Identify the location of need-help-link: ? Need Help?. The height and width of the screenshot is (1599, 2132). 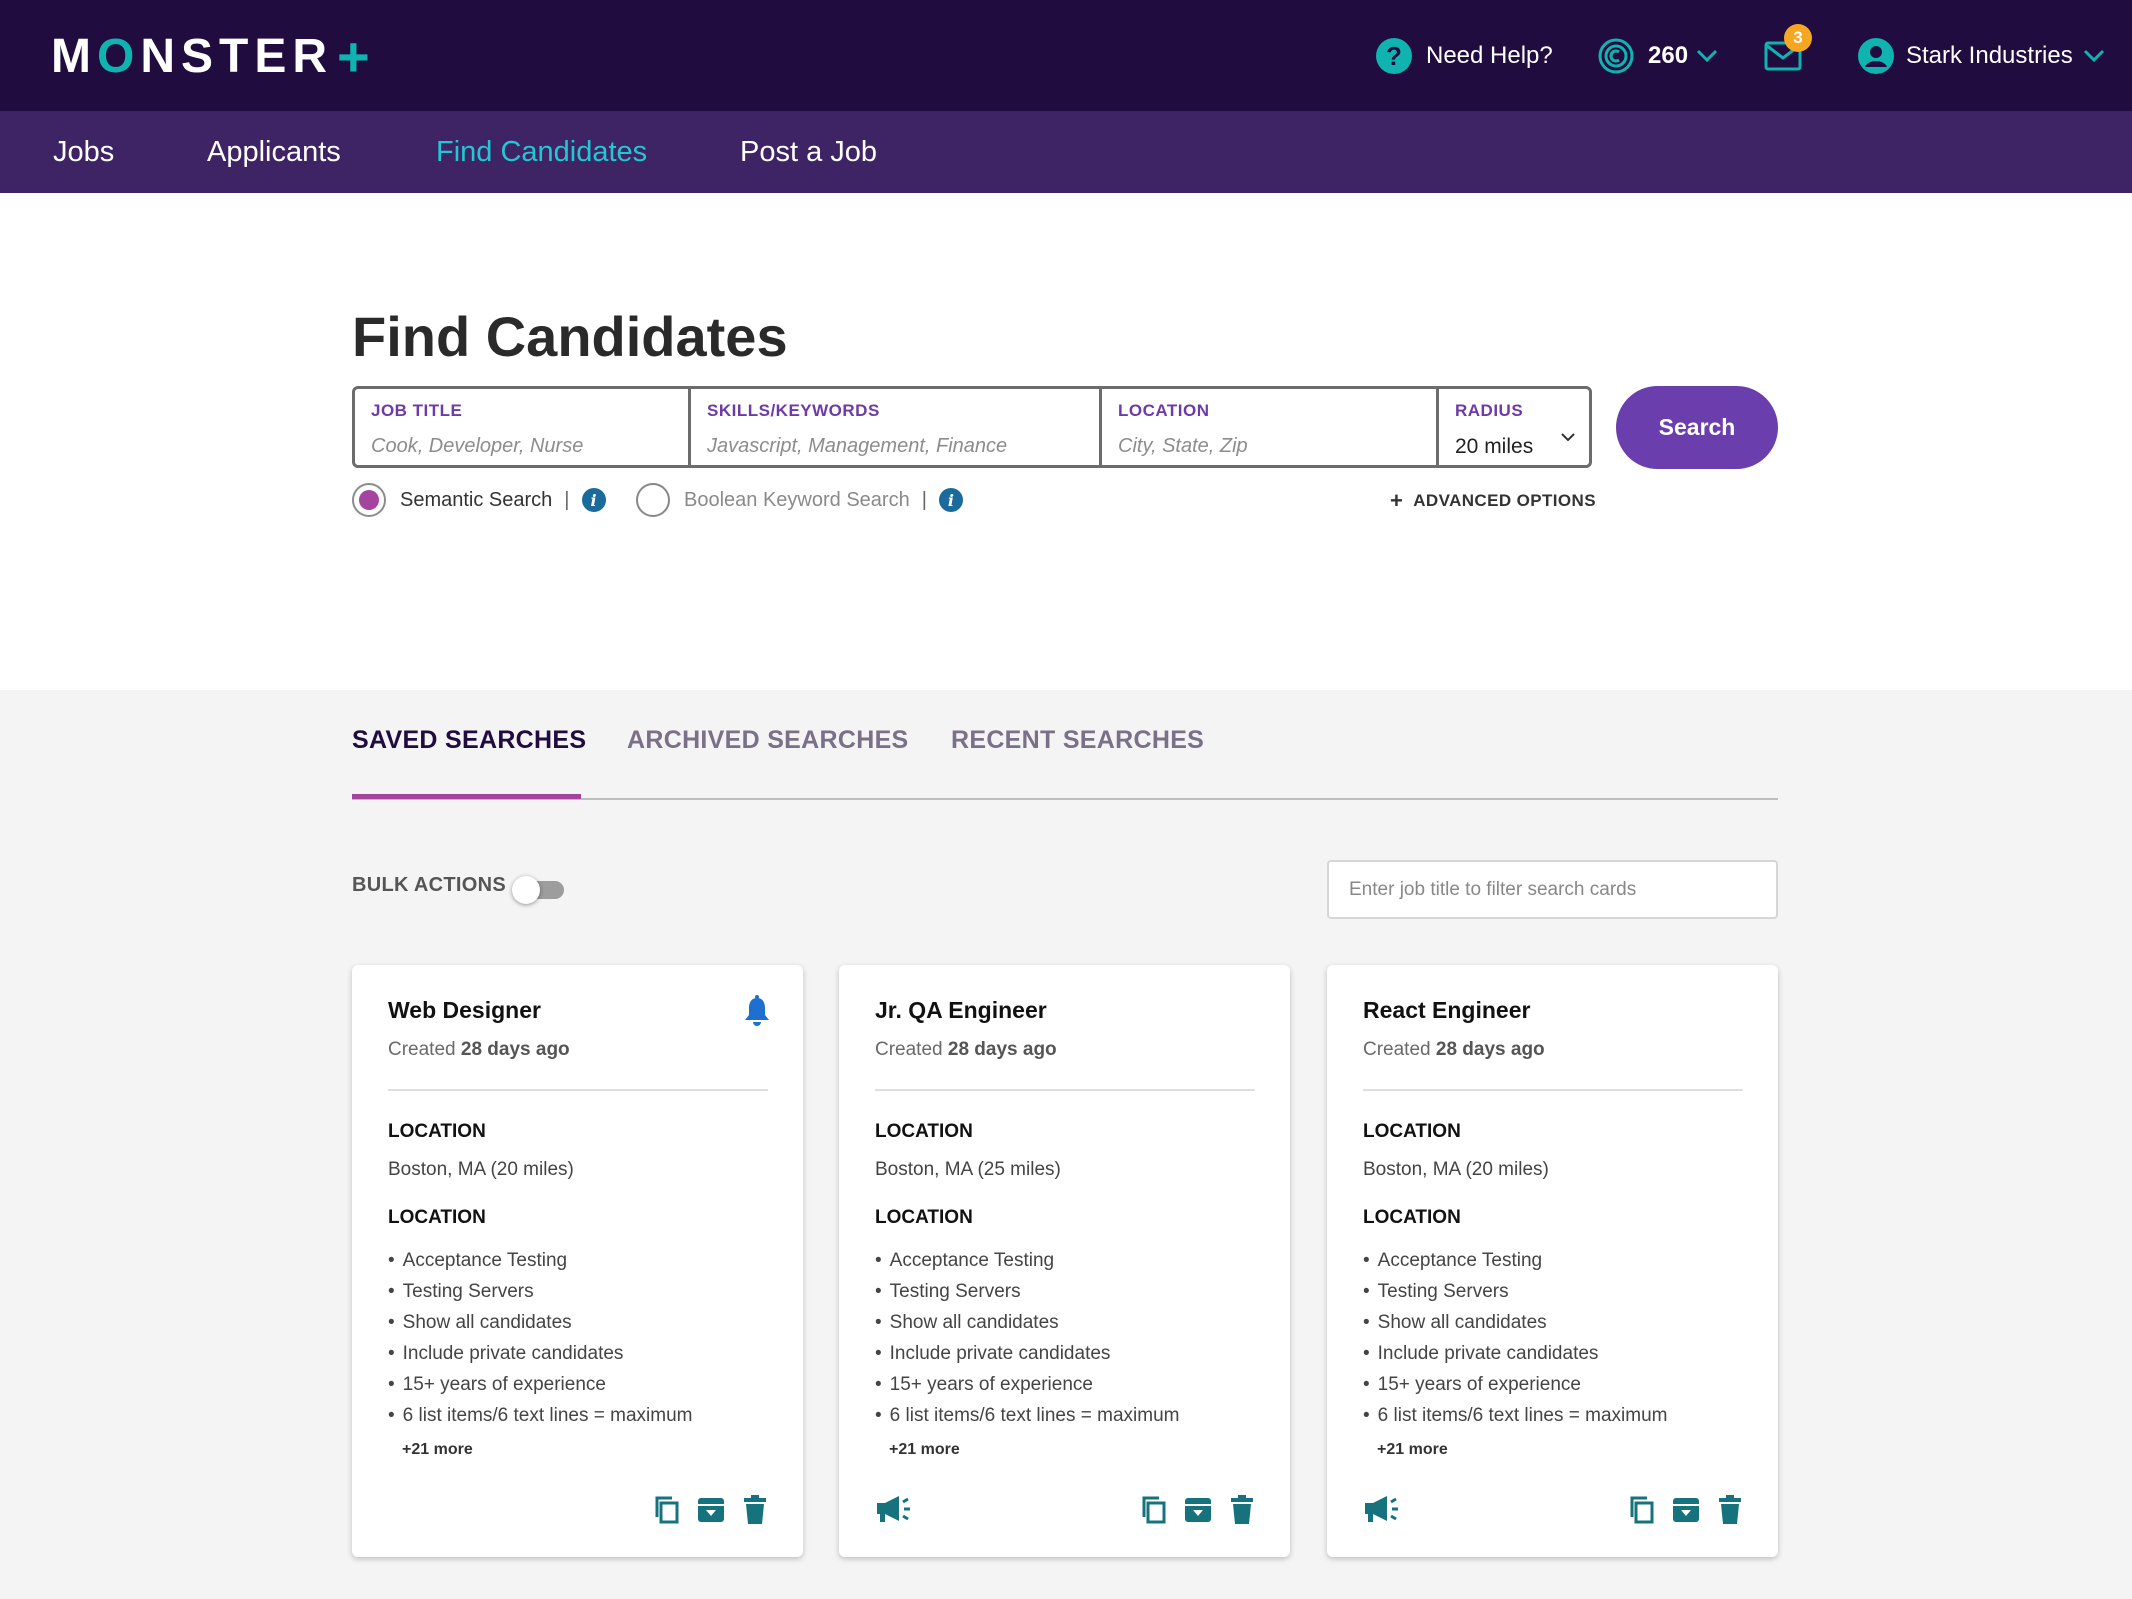
(1464, 56).